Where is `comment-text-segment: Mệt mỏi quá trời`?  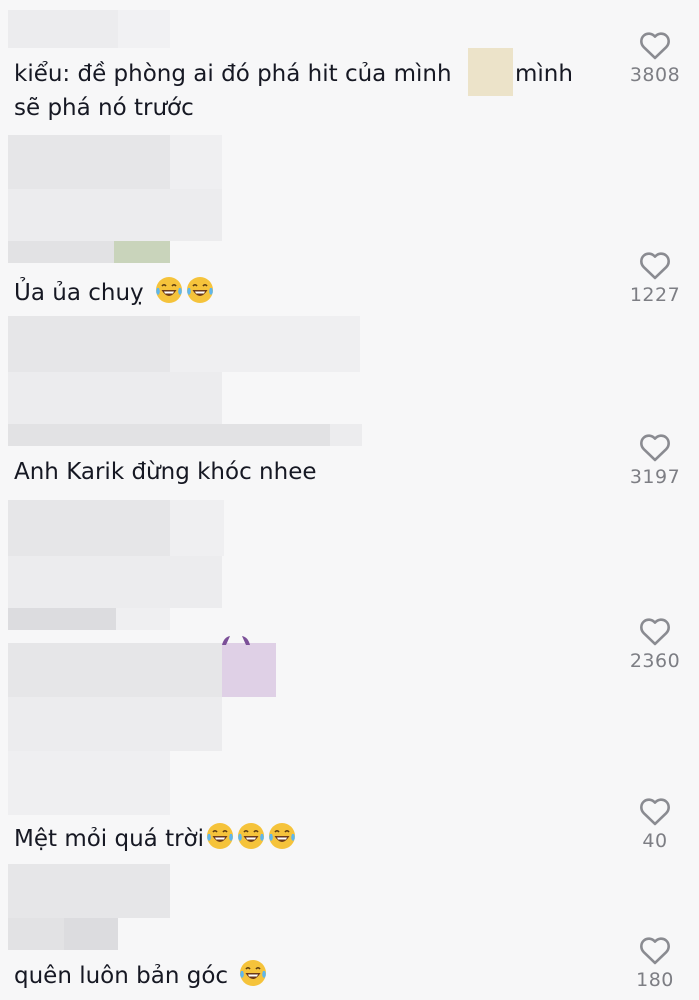 comment-text-segment: Mệt mỏi quá trời is located at coordinates (109, 839).